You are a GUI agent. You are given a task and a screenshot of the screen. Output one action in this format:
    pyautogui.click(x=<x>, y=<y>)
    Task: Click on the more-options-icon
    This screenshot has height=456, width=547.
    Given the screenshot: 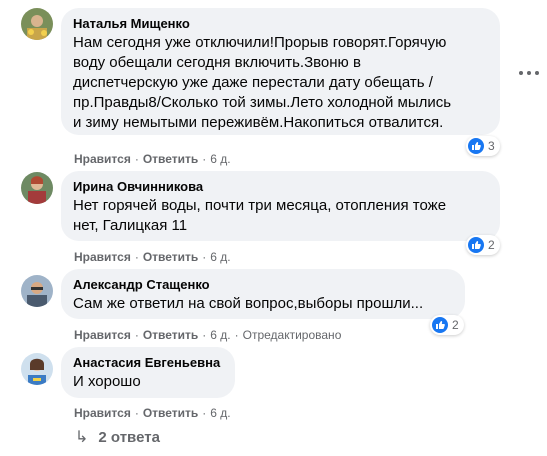 What is the action you would take?
    pyautogui.click(x=529, y=73)
    